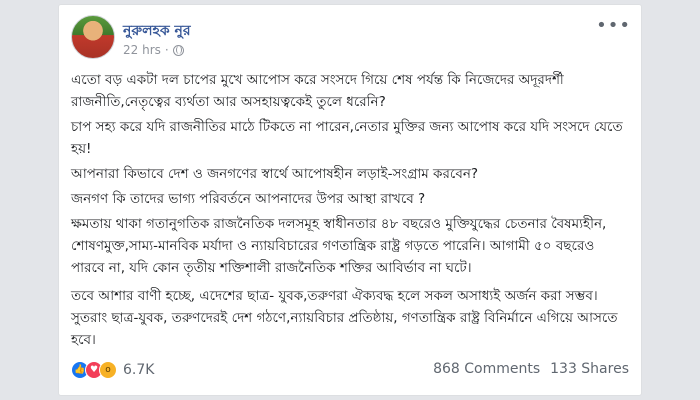 The width and height of the screenshot is (700, 400). I want to click on more-options-icon: •••, so click(613, 26).